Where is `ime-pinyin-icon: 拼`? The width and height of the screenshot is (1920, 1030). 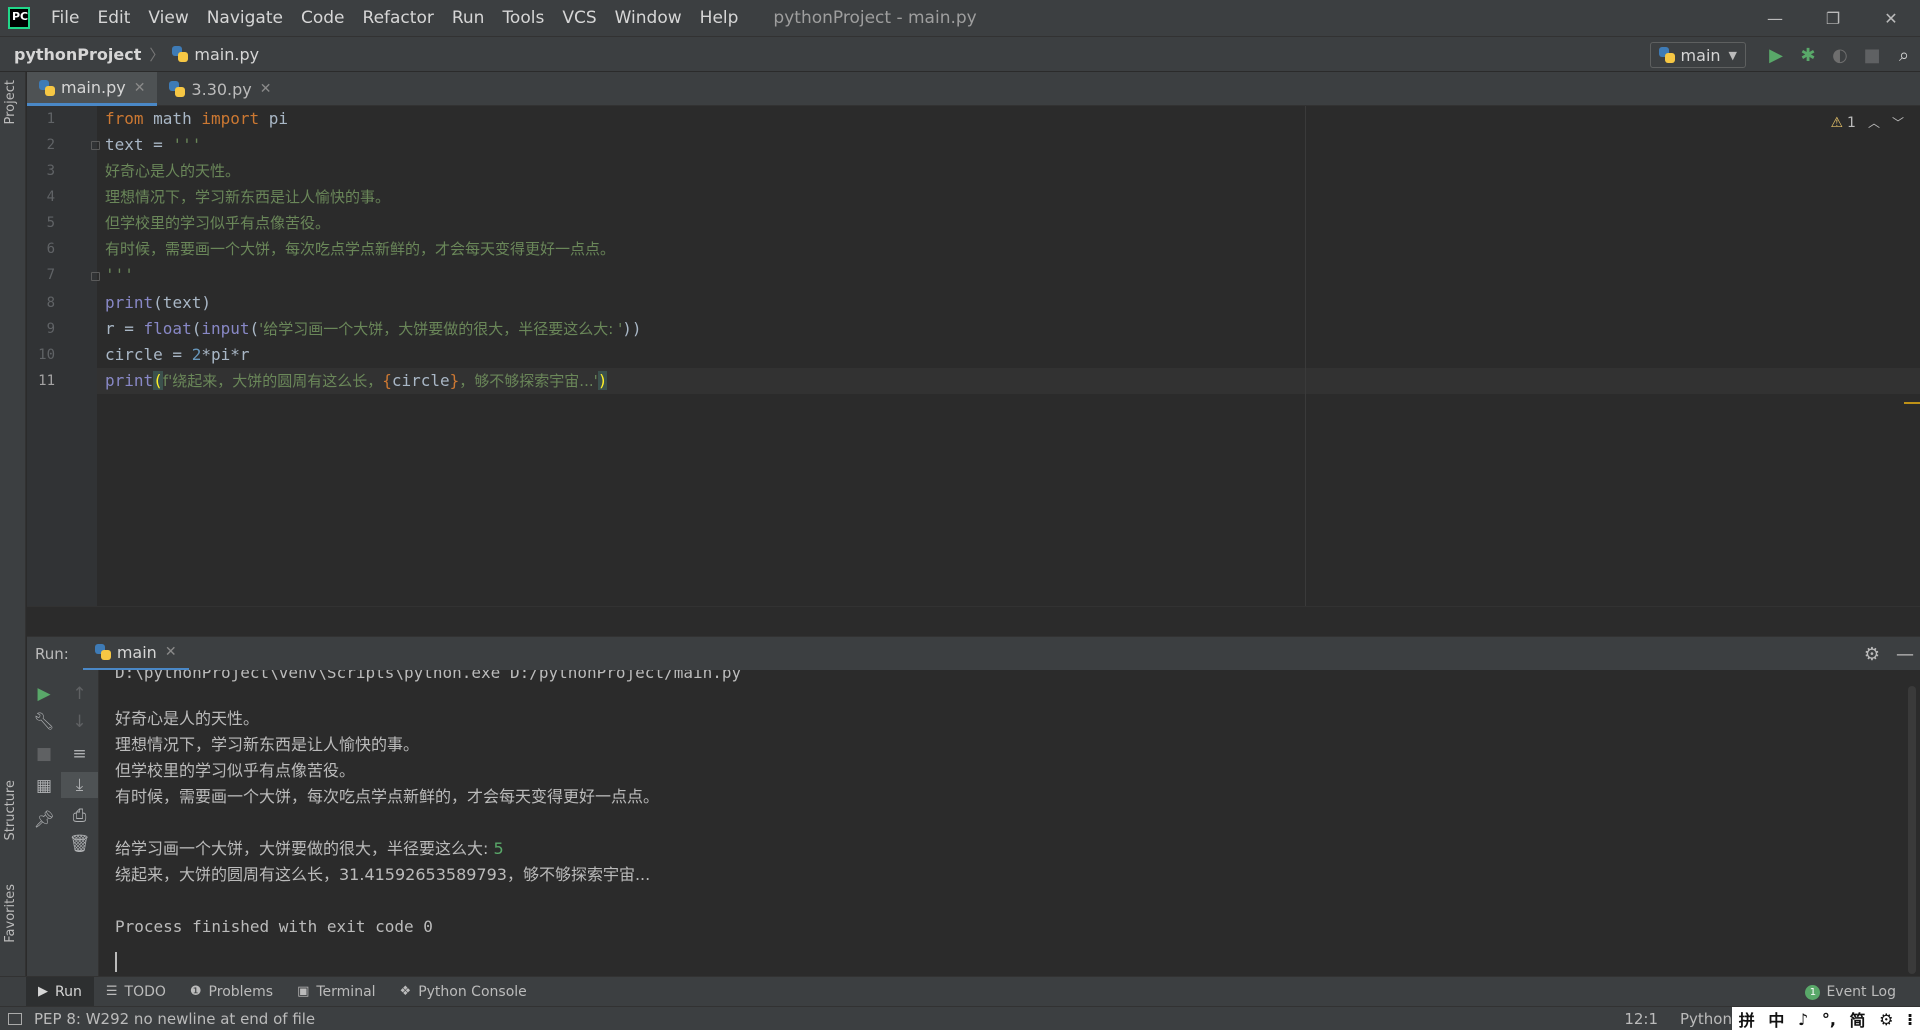 ime-pinyin-icon: 拼 is located at coordinates (1747, 1018).